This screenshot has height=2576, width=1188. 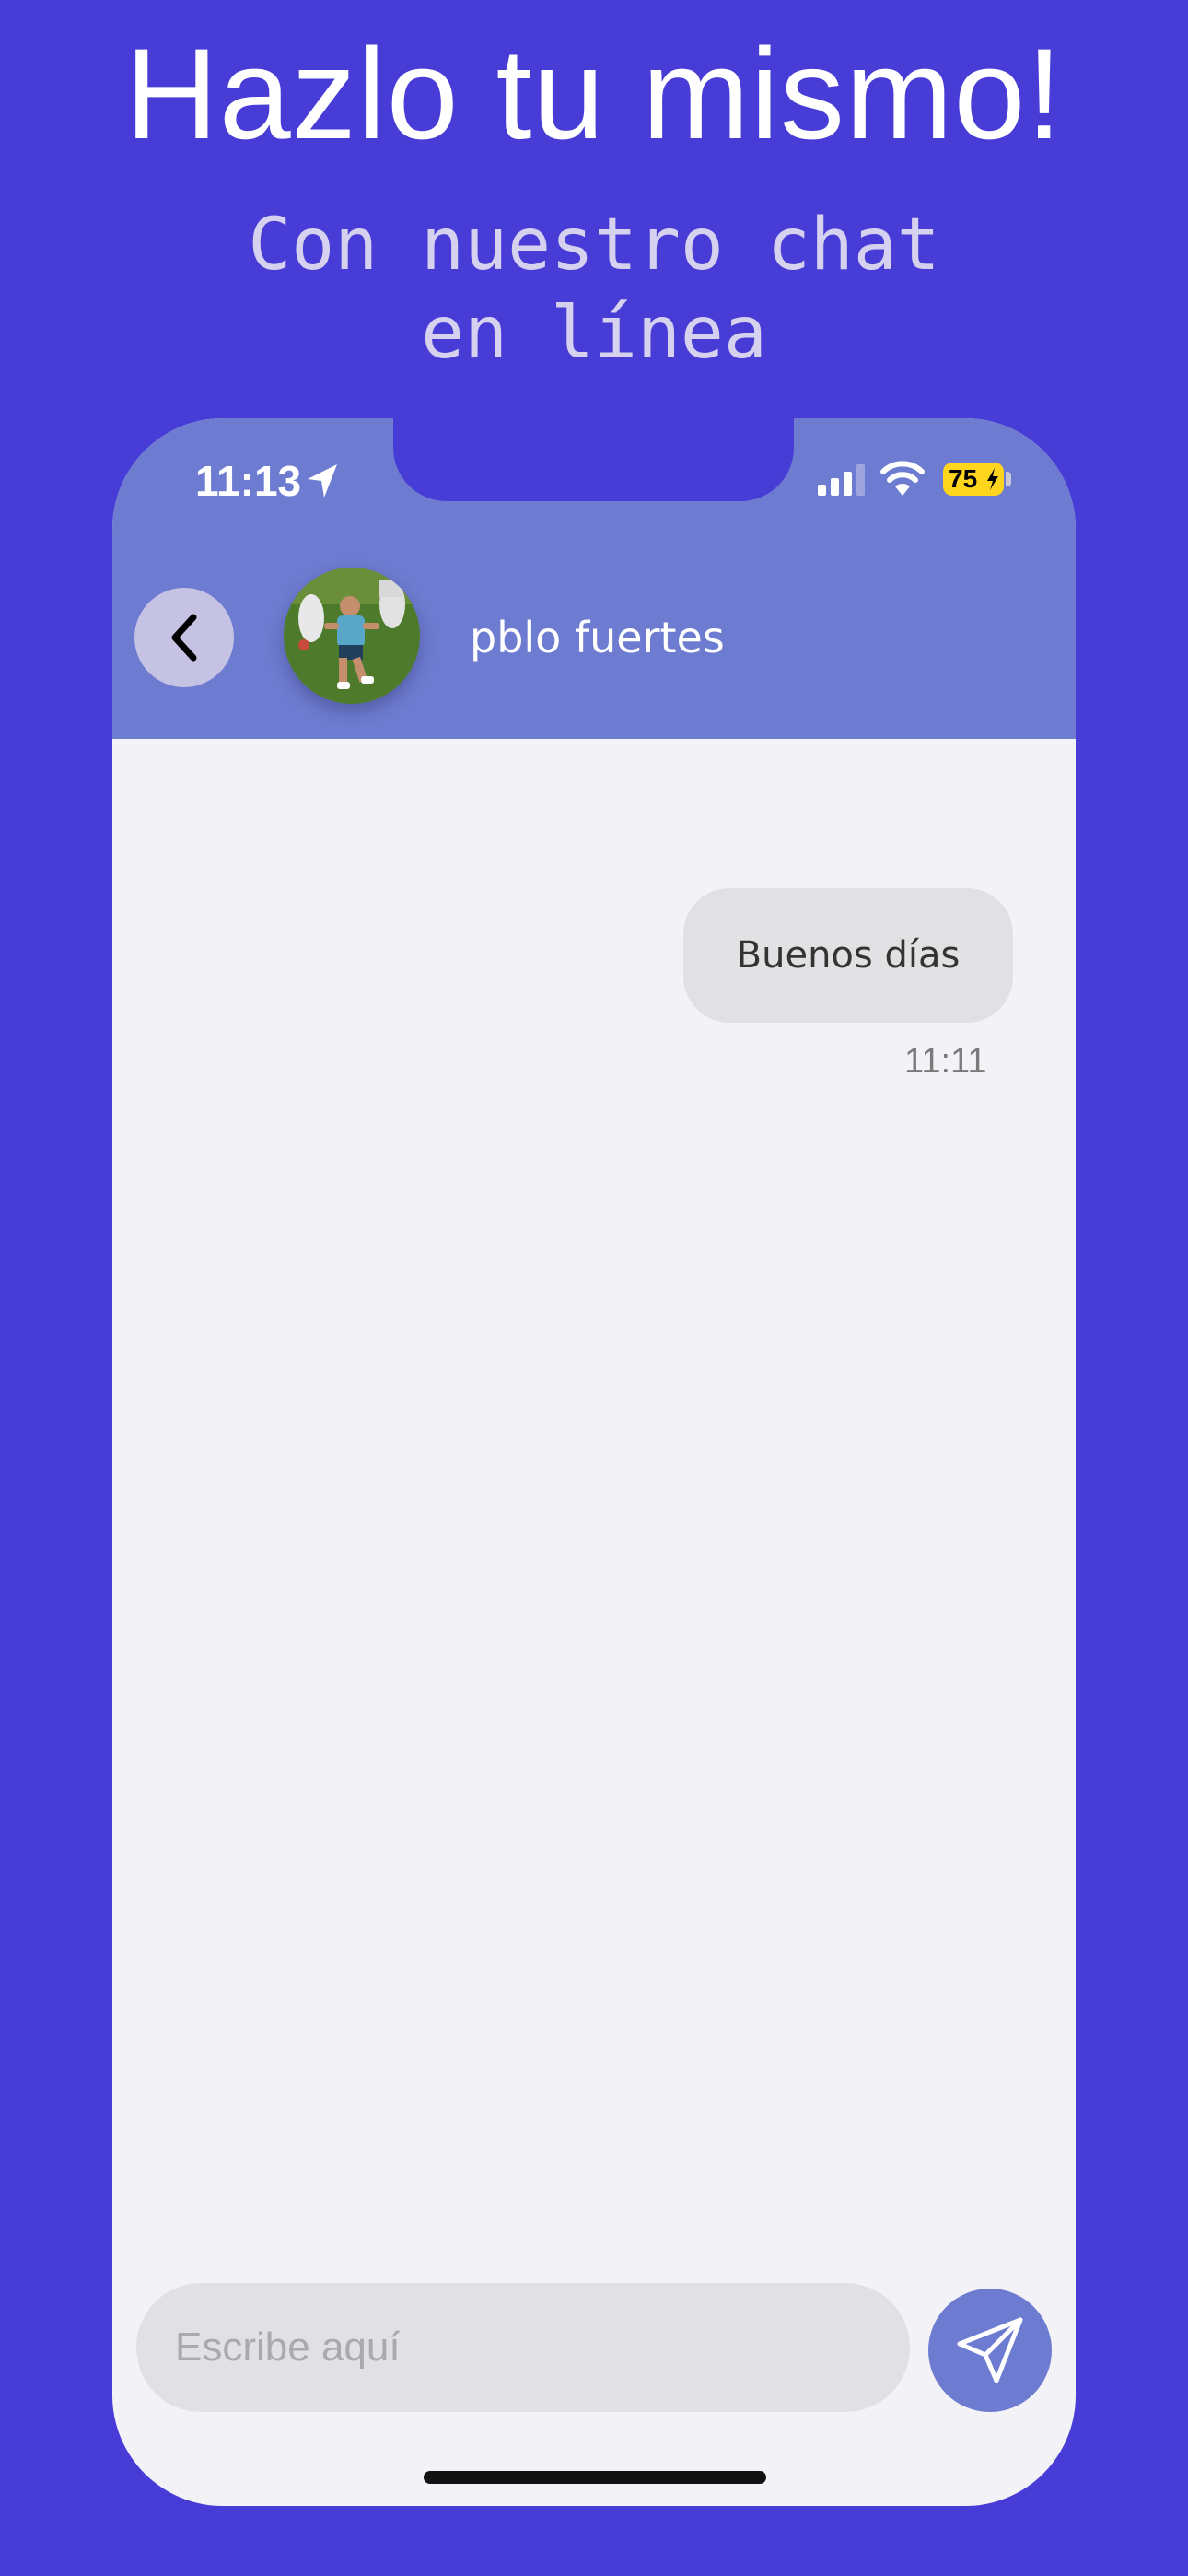 What do you see at coordinates (595, 2477) in the screenshot?
I see `home-indicator` at bounding box center [595, 2477].